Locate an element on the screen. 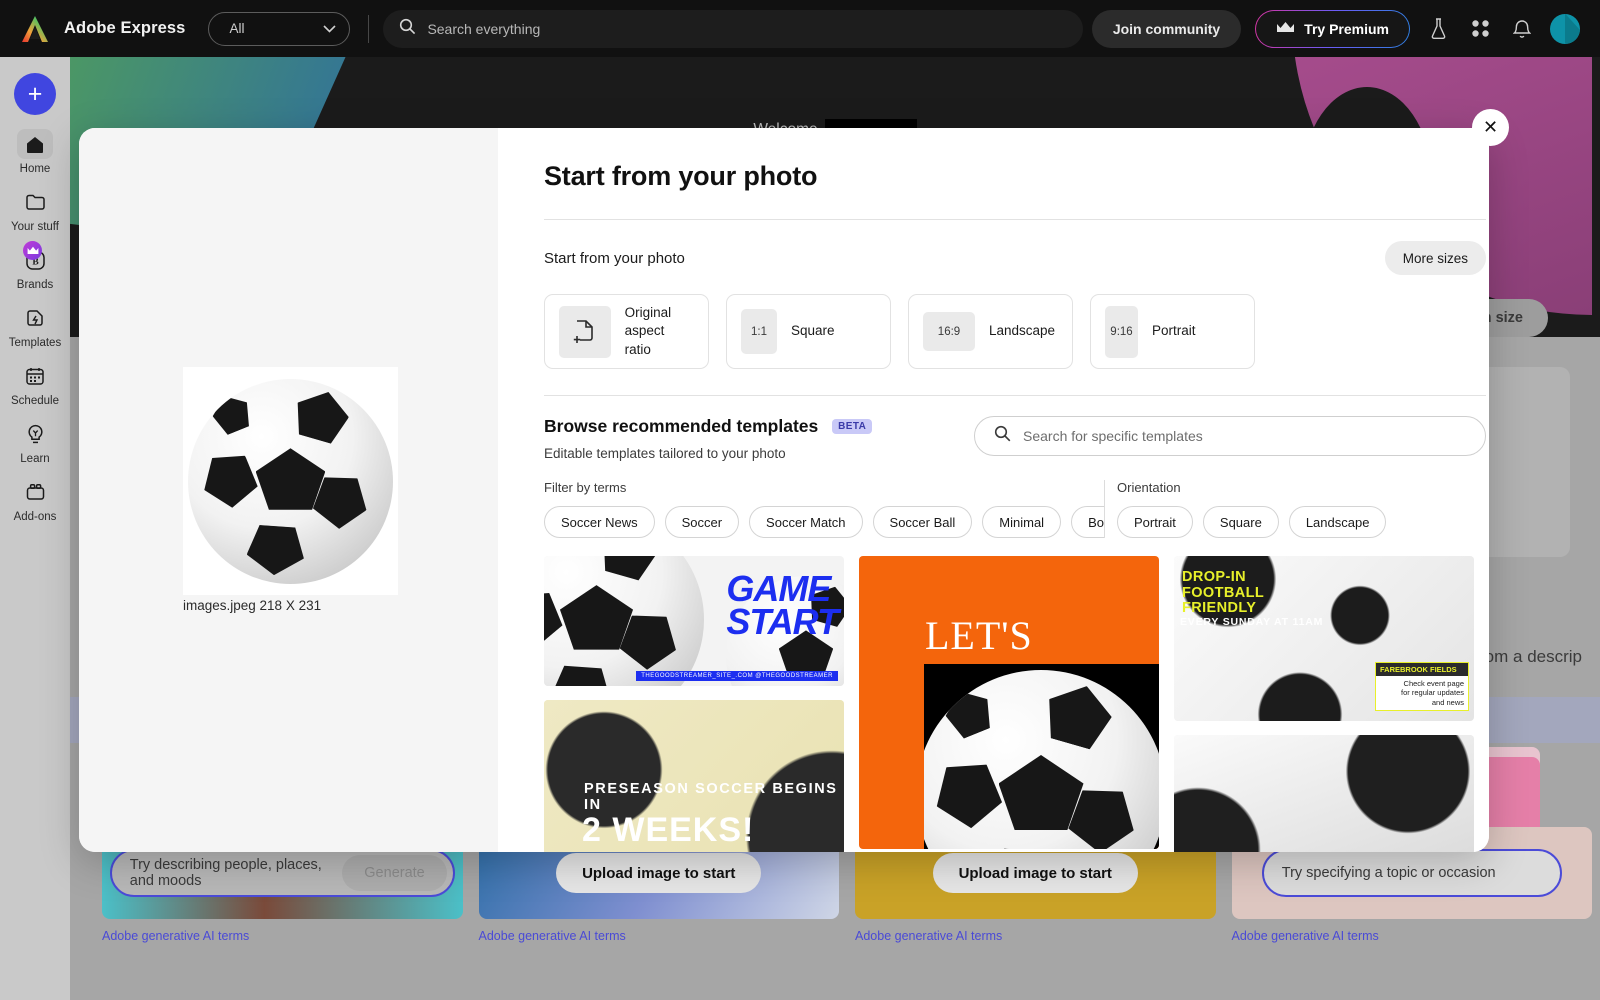 This screenshot has height=1000, width=1600. template-headline: DROP-IN FOOTBALL FRIENDLY is located at coordinates (1223, 593).